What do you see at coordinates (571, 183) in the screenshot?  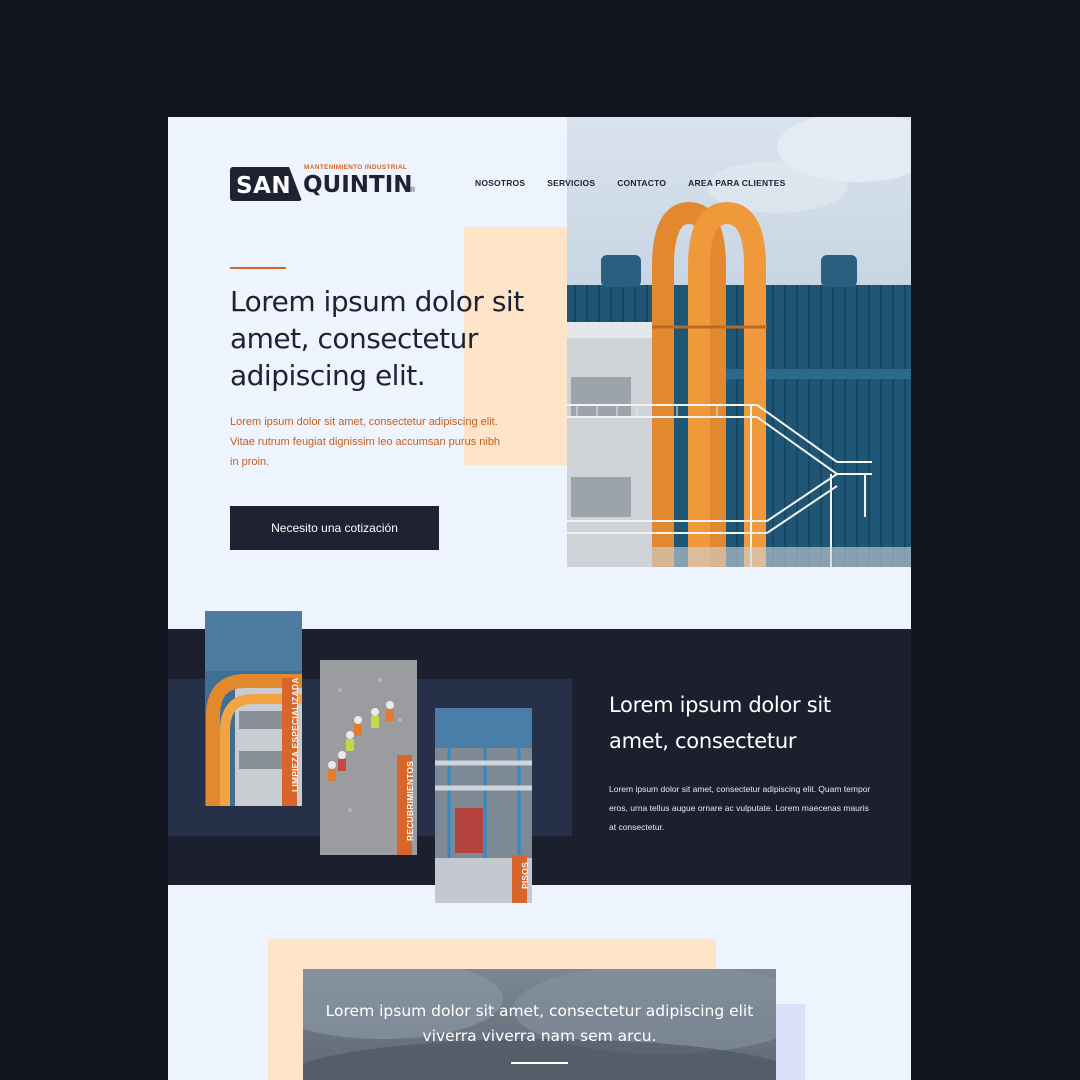 I see `nav-item-servicios: SERVICIOS` at bounding box center [571, 183].